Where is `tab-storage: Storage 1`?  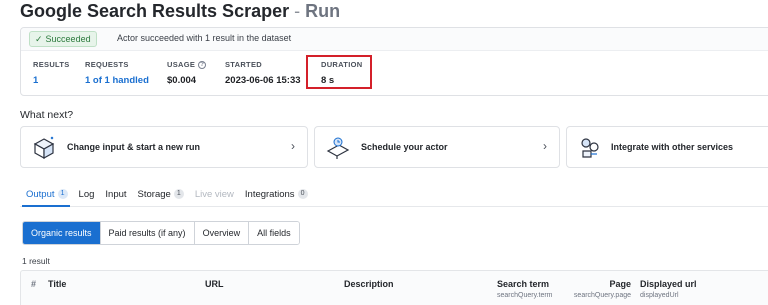
tab-storage: Storage 1 is located at coordinates (161, 194).